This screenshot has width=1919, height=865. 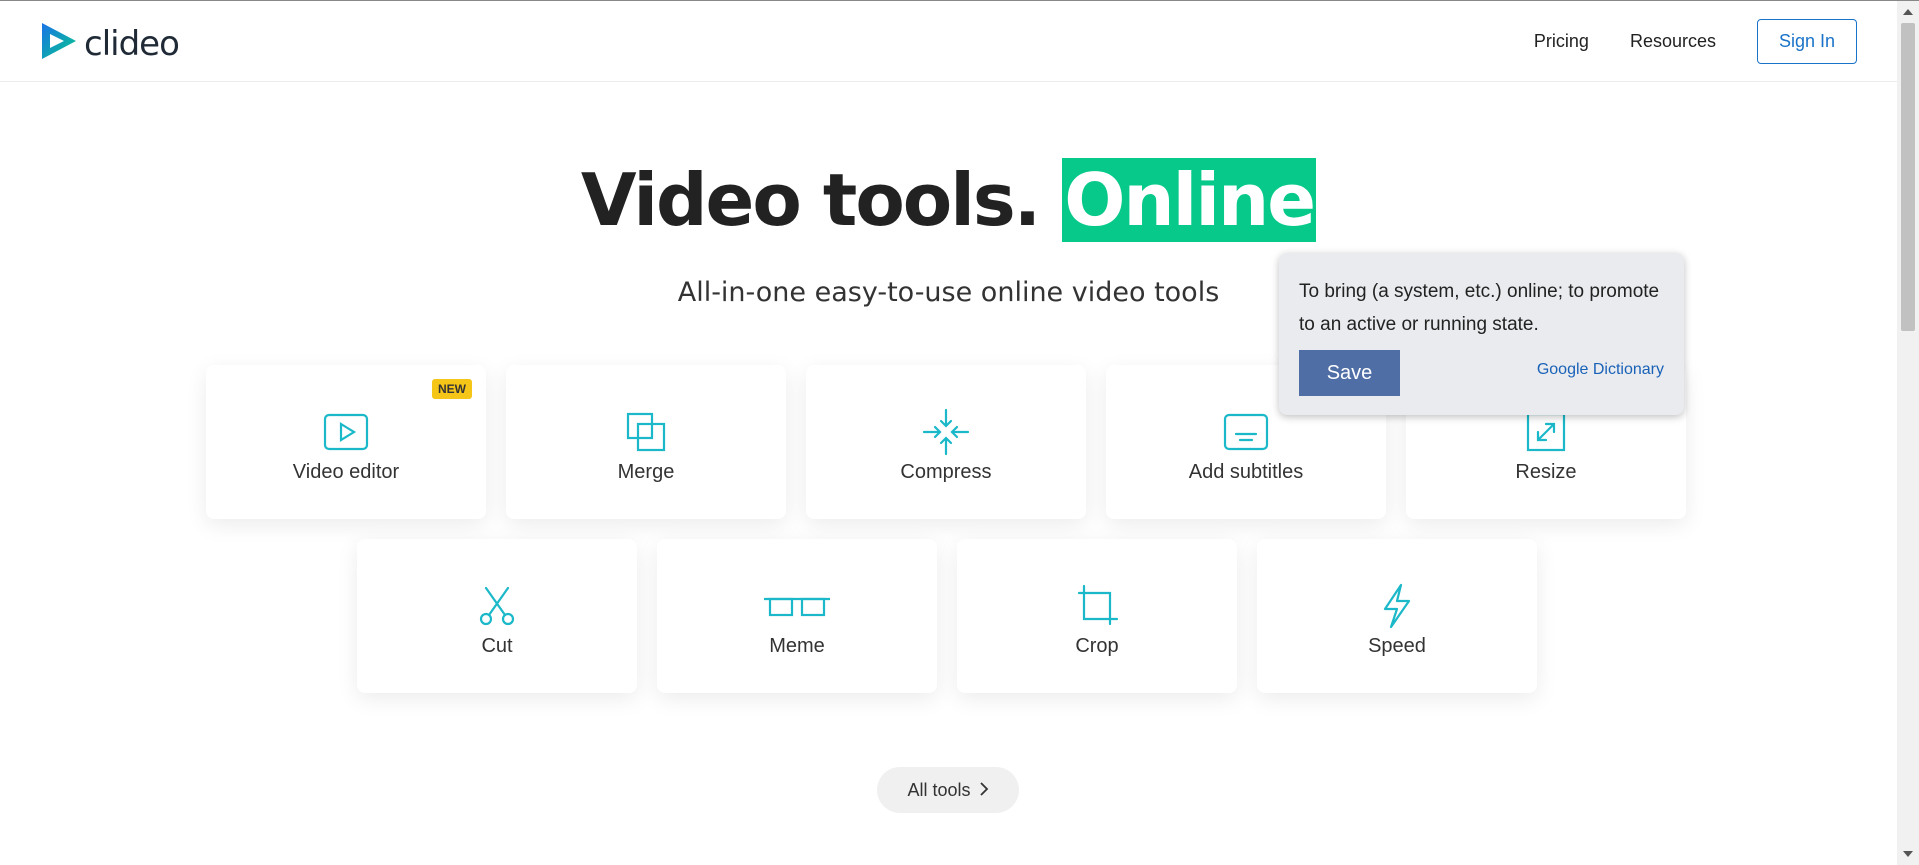 I want to click on clideo-logo: clideo, so click(x=109, y=43).